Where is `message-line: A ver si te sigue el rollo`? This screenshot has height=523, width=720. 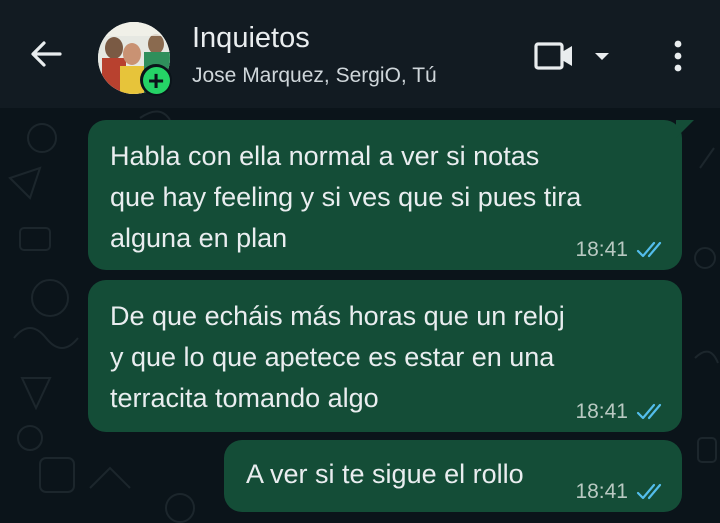
message-line: A ver si te sigue el rollo is located at coordinates (385, 474).